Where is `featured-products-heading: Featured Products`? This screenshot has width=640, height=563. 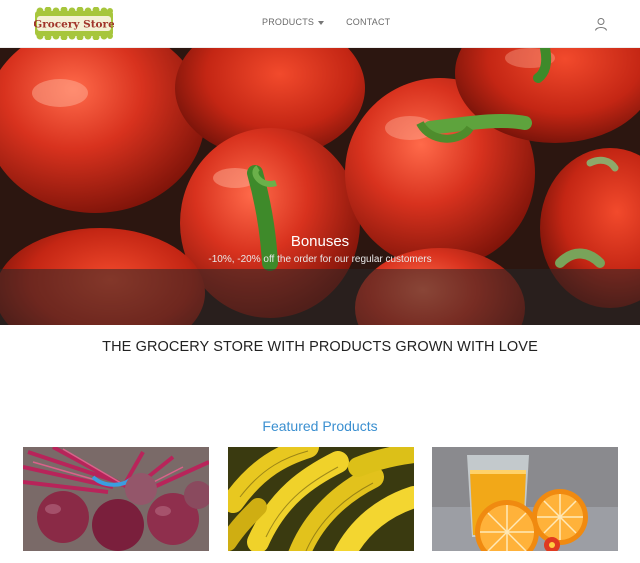
featured-products-heading: Featured Products is located at coordinates (320, 426).